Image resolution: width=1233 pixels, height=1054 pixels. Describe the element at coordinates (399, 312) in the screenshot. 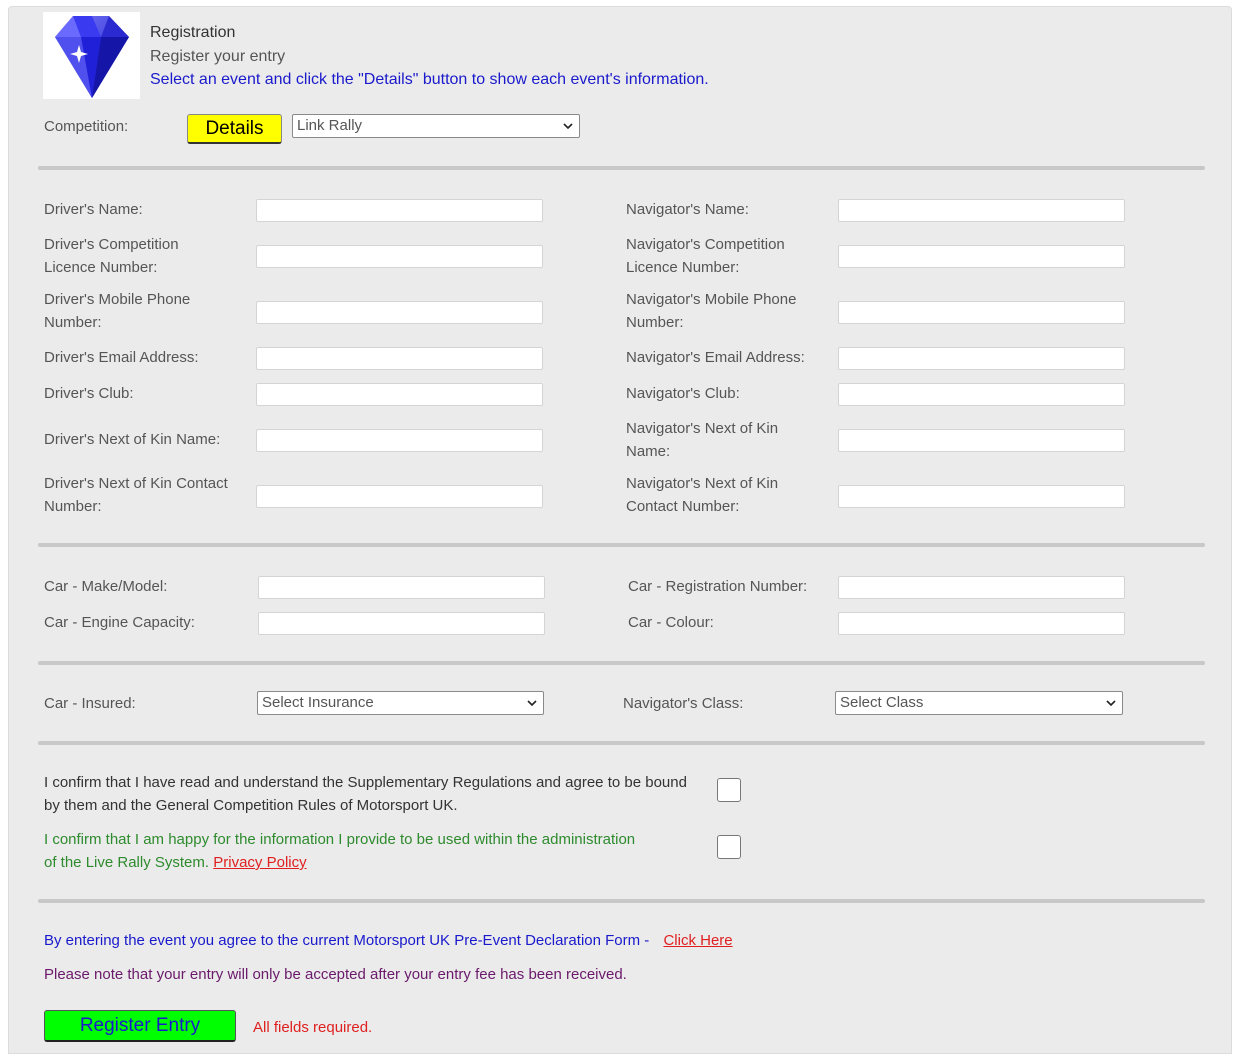

I see `driver-phone-input` at that location.